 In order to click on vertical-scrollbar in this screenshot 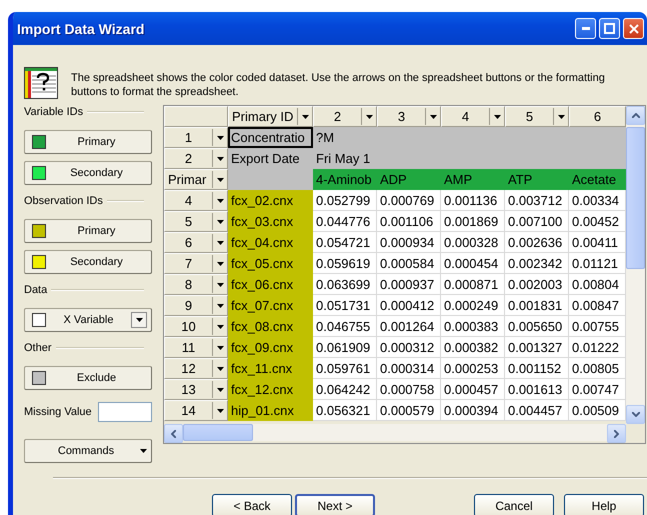, I will do `click(635, 265)`.